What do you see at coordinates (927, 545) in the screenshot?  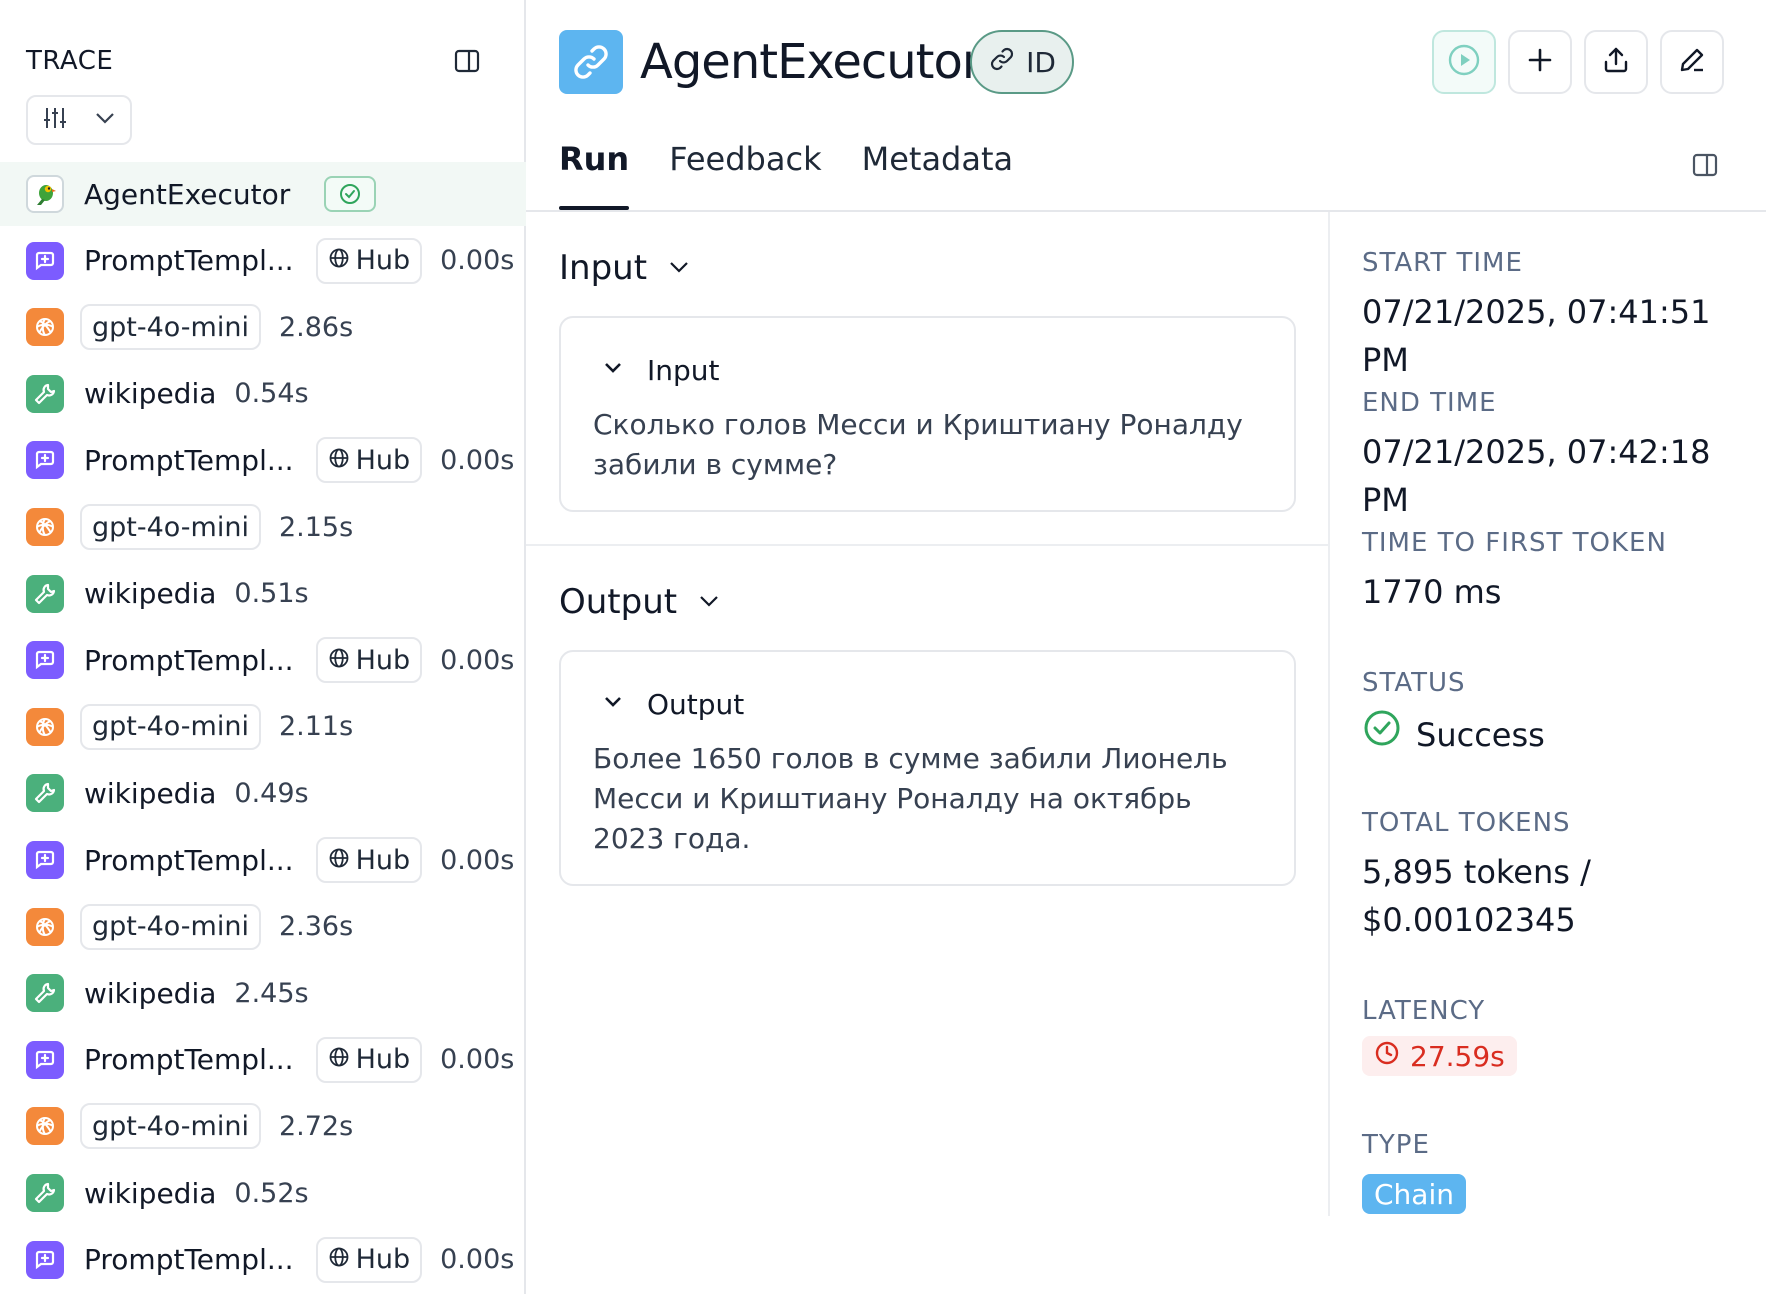 I see `section-divider` at bounding box center [927, 545].